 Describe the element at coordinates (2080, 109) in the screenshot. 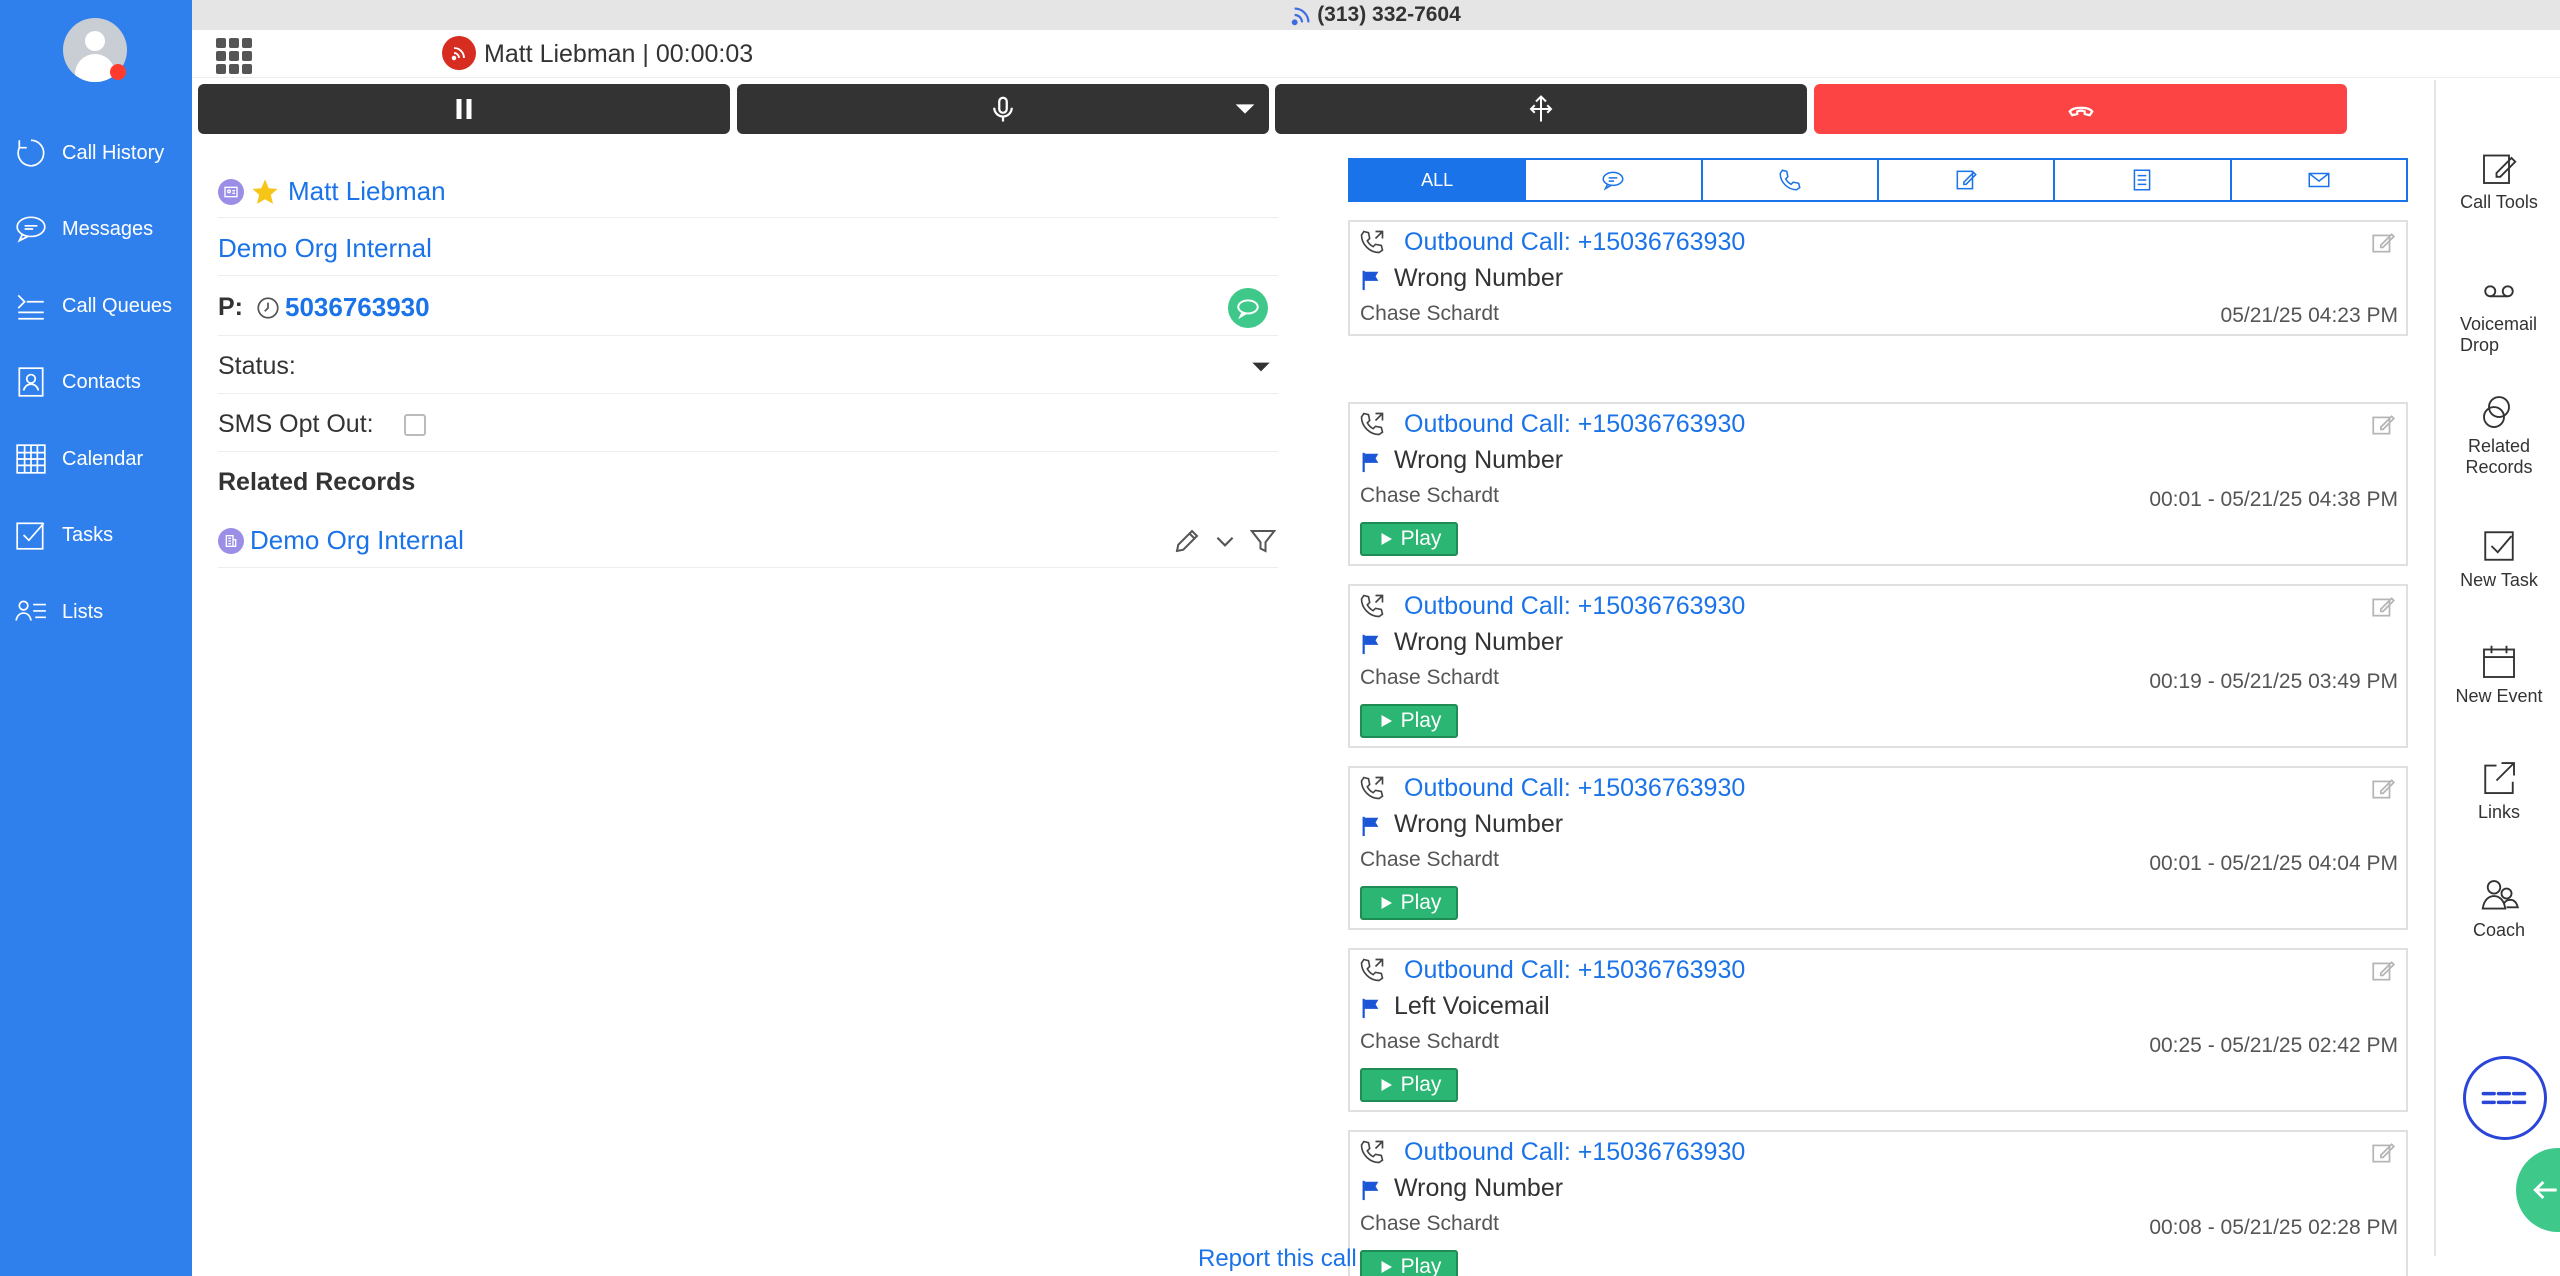

I see `hang-up-button` at that location.